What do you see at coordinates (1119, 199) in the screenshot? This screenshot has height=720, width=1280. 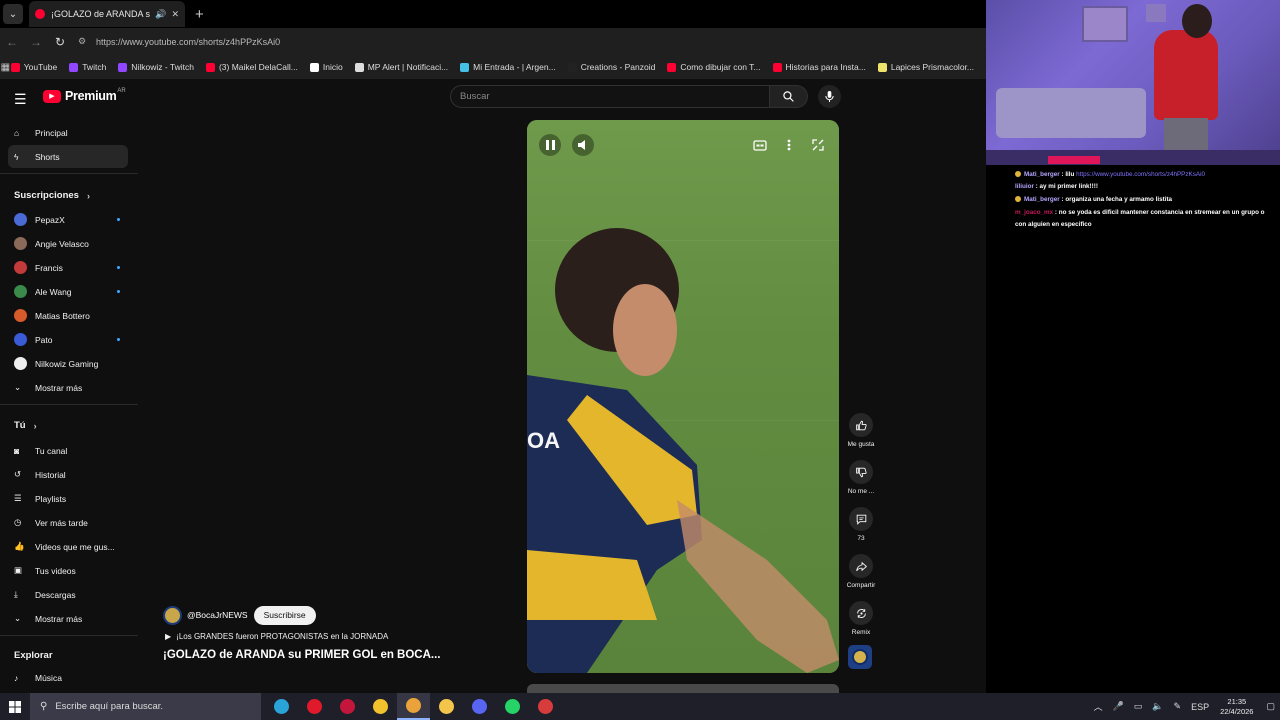 I see `chat-text: organiza una fecha y armamo listita` at bounding box center [1119, 199].